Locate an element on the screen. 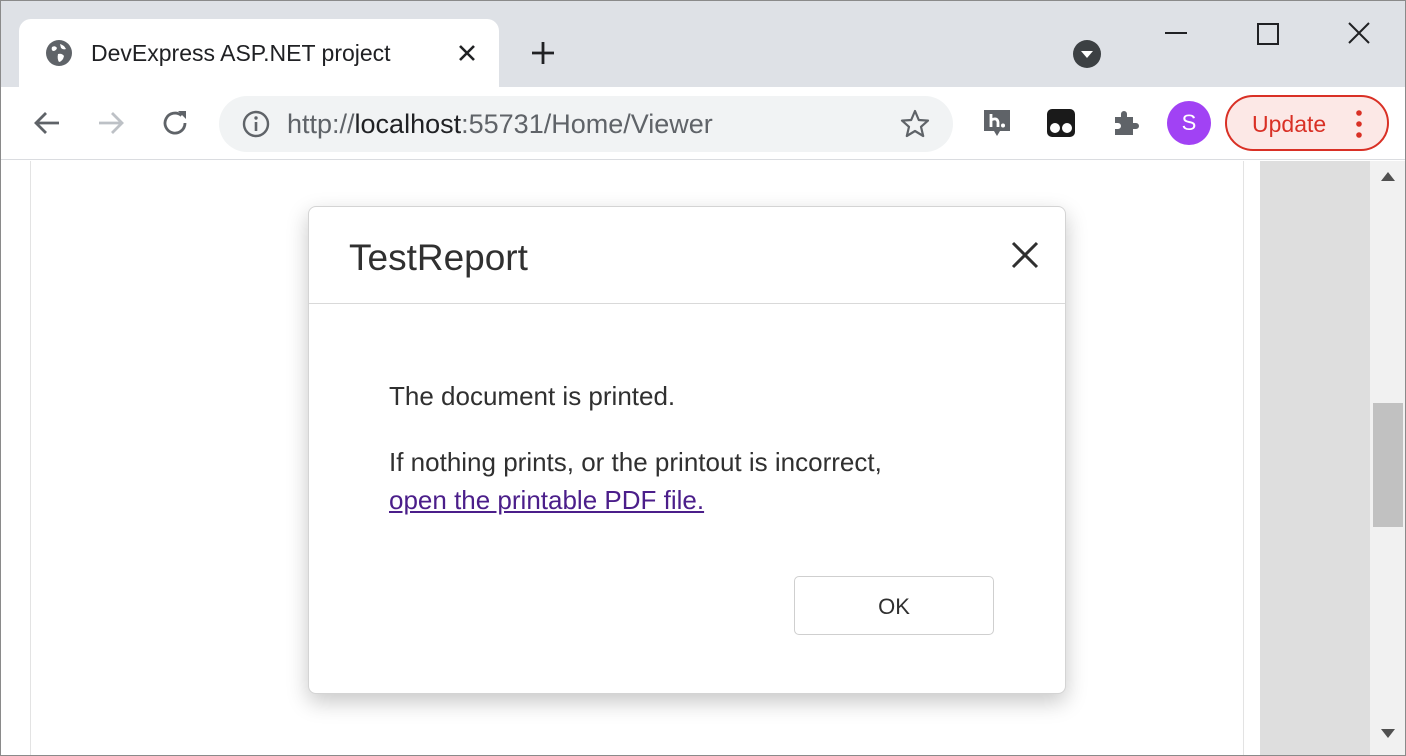 The image size is (1406, 756). dialog-header: TestReport is located at coordinates (687, 255).